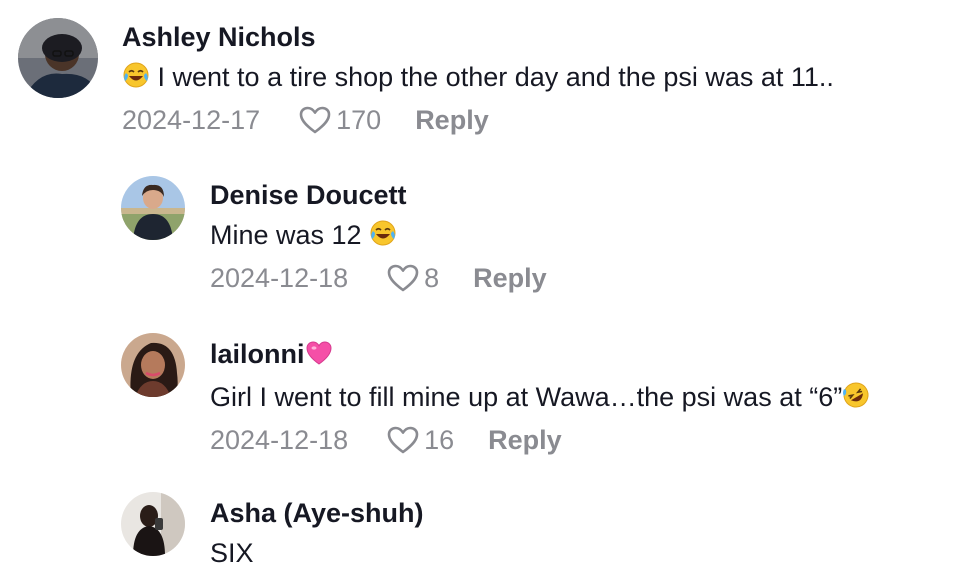  What do you see at coordinates (191, 120) in the screenshot?
I see `comment-date: 2024-12-17` at bounding box center [191, 120].